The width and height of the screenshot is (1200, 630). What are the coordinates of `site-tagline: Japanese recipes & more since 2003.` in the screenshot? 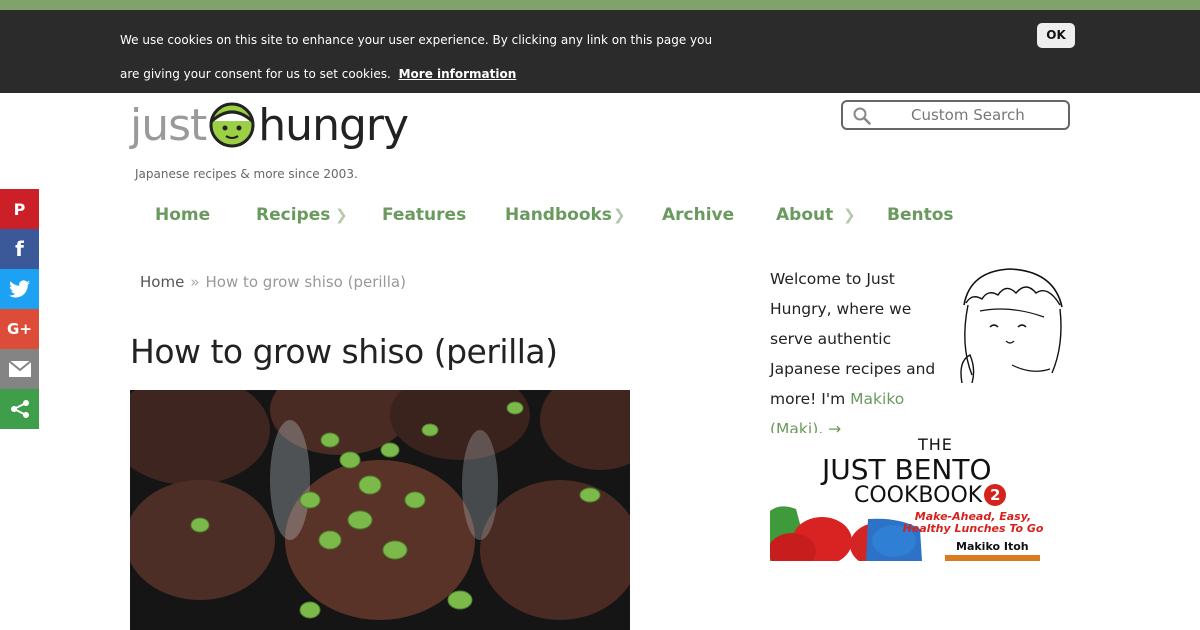 It's located at (246, 174).